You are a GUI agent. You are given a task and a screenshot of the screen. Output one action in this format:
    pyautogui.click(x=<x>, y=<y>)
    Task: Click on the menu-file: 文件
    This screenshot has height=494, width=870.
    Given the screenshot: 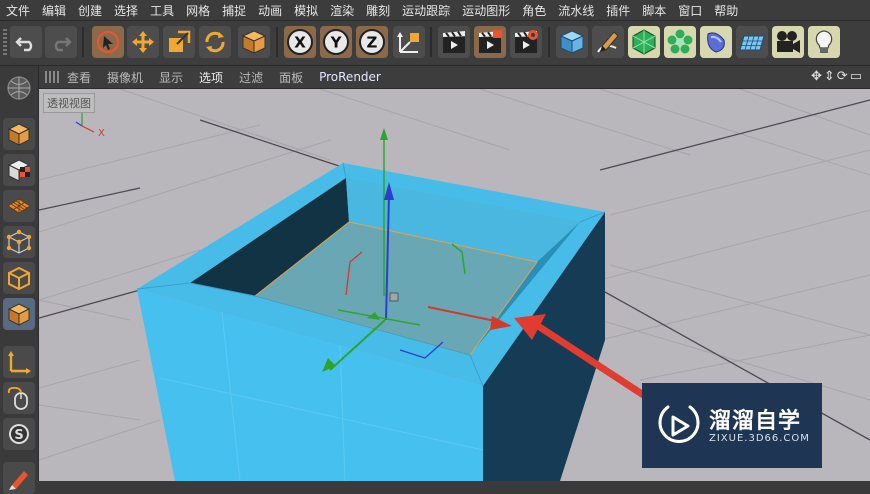 What is the action you would take?
    pyautogui.click(x=18, y=10)
    